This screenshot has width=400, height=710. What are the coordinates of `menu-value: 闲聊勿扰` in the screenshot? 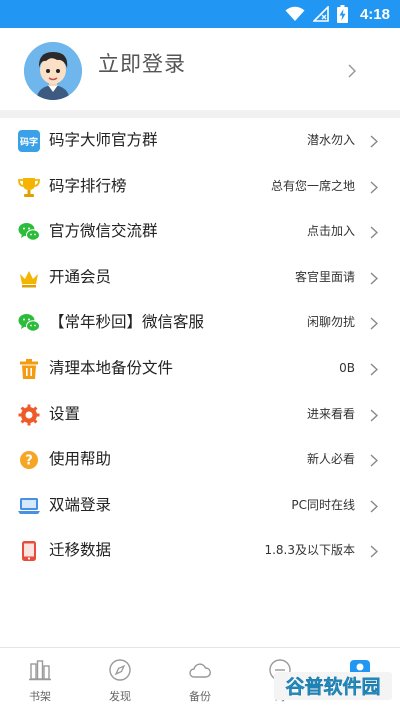 It's located at (330, 322).